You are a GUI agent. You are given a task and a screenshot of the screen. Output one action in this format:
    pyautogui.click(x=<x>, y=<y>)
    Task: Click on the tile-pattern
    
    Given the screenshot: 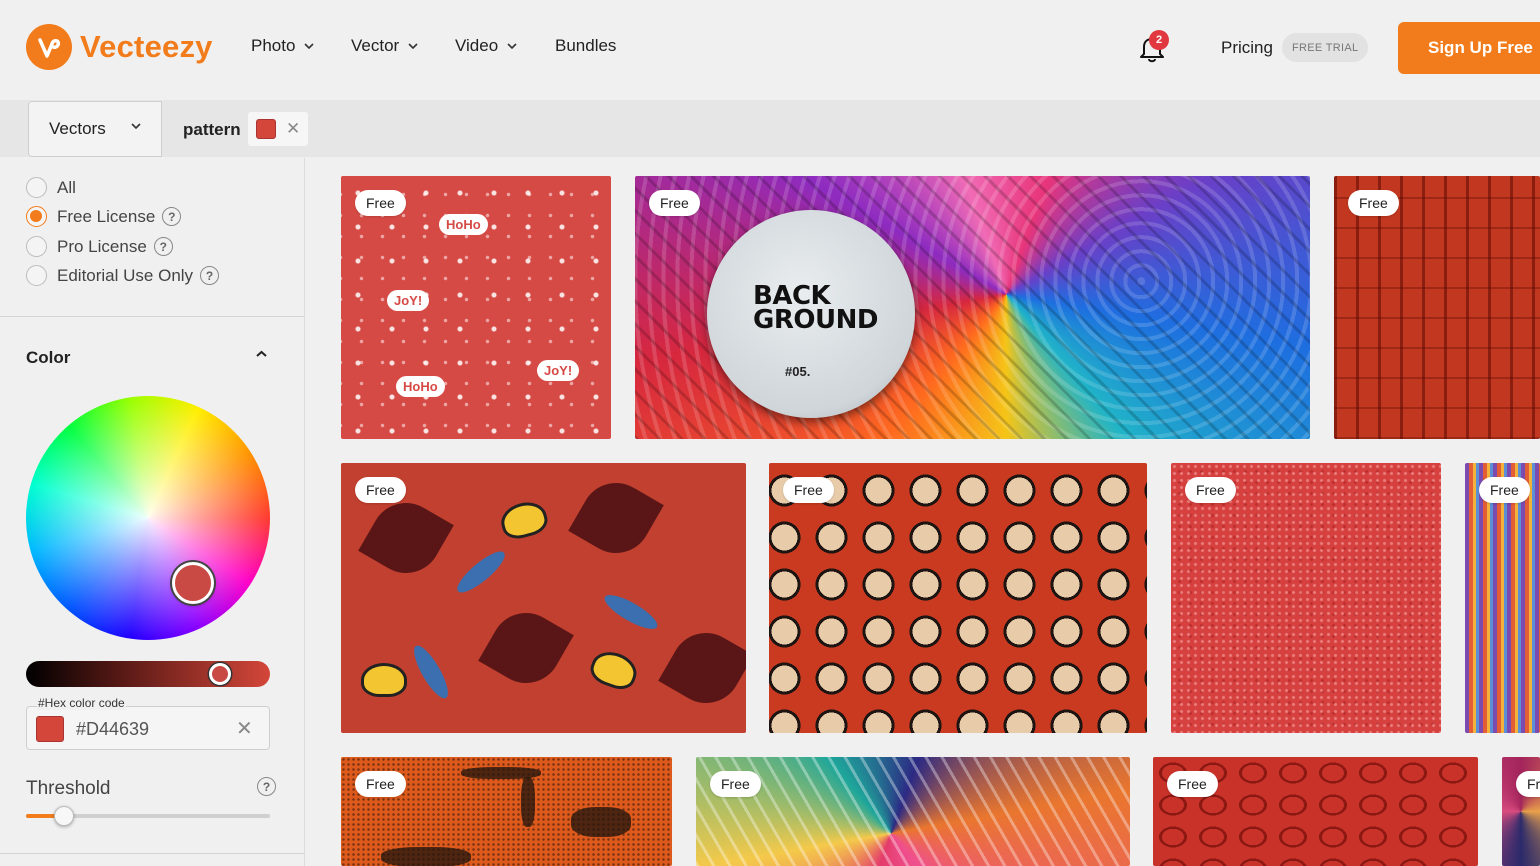 What is the action you would take?
    pyautogui.click(x=913, y=811)
    